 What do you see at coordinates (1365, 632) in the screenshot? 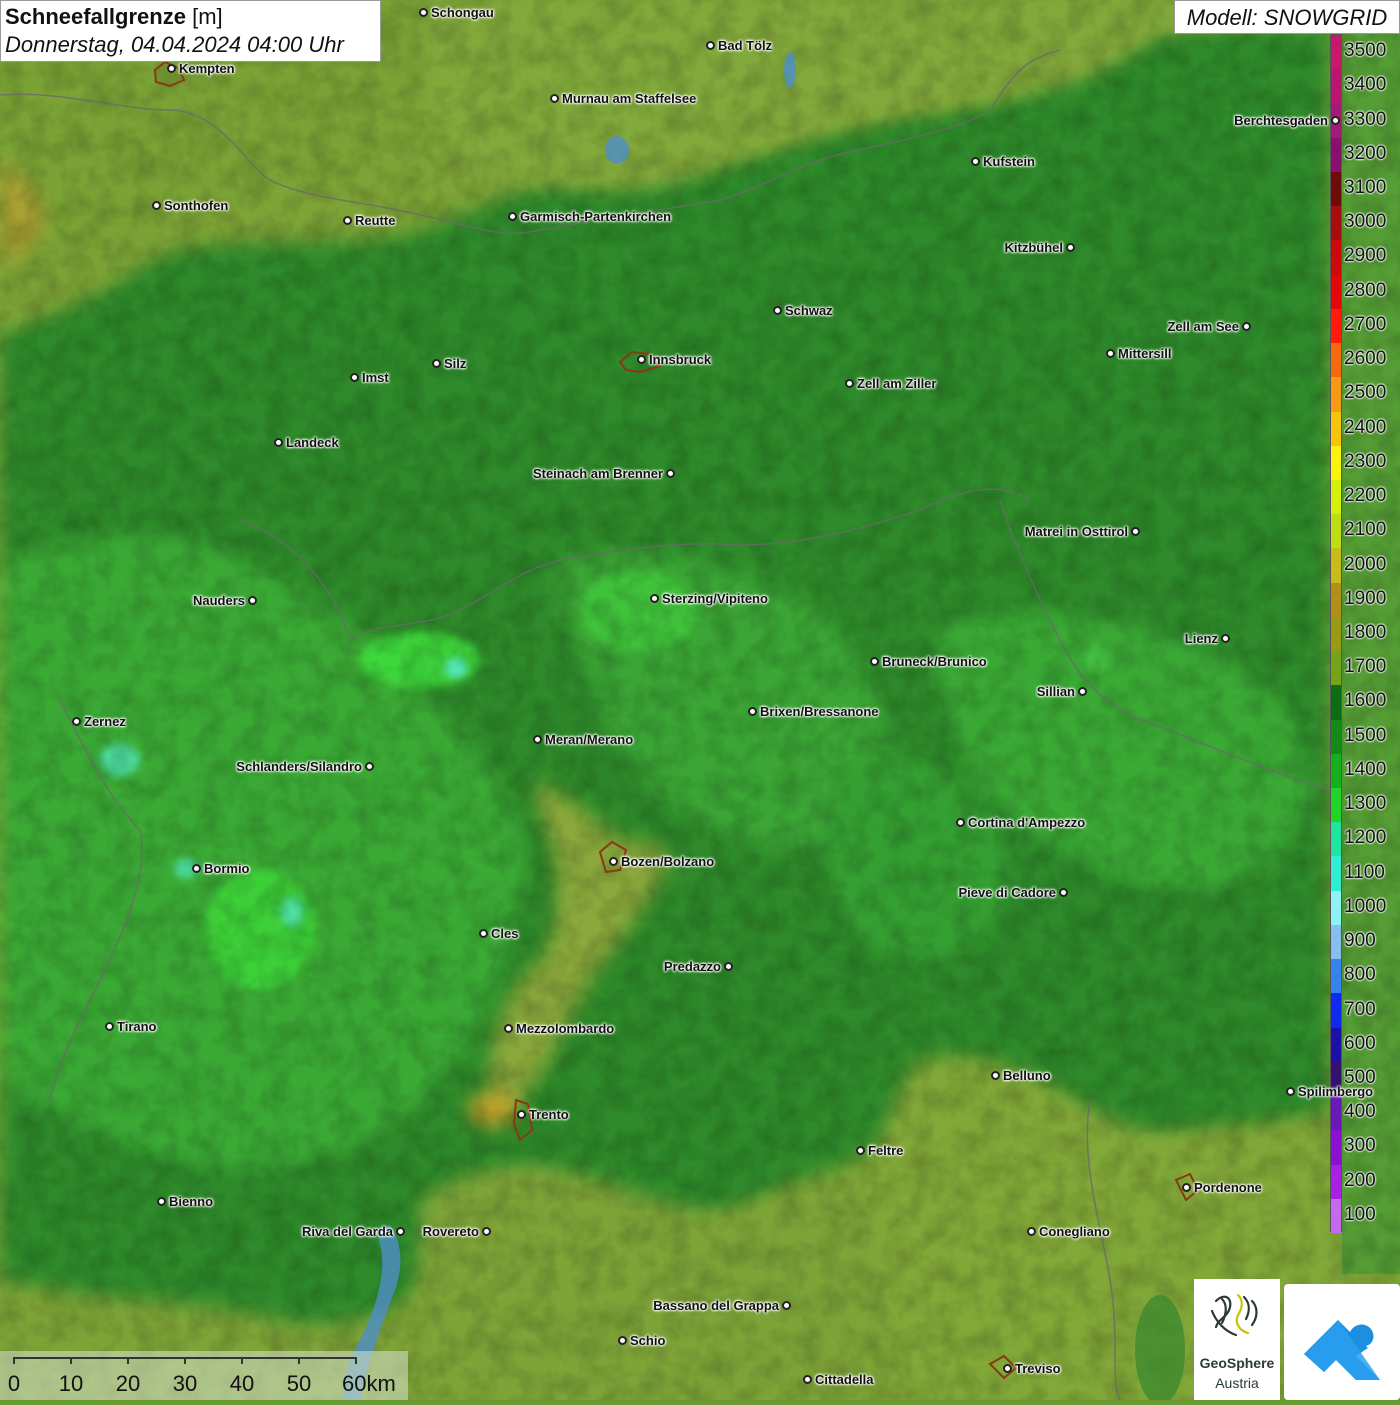
I see `legend-label-1800: 1800` at bounding box center [1365, 632].